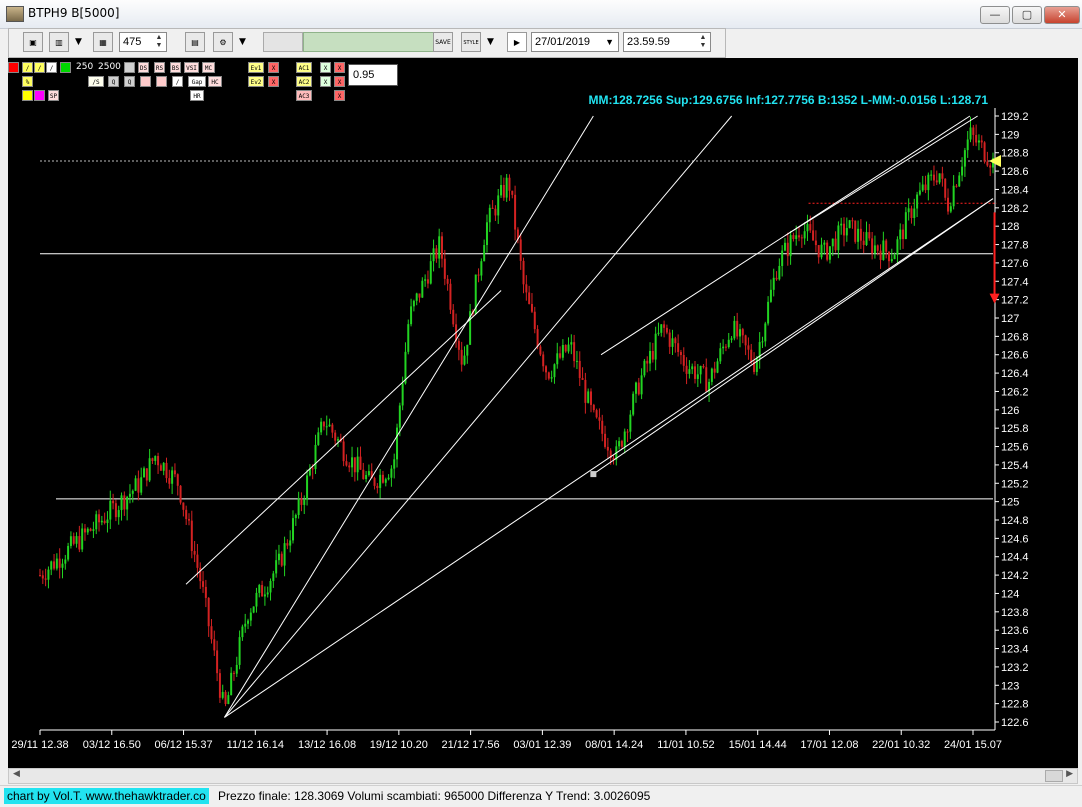 Image resolution: width=1082 pixels, height=807 pixels. What do you see at coordinates (1015, 209) in the screenshot?
I see `y-tick-label: 128.2` at bounding box center [1015, 209].